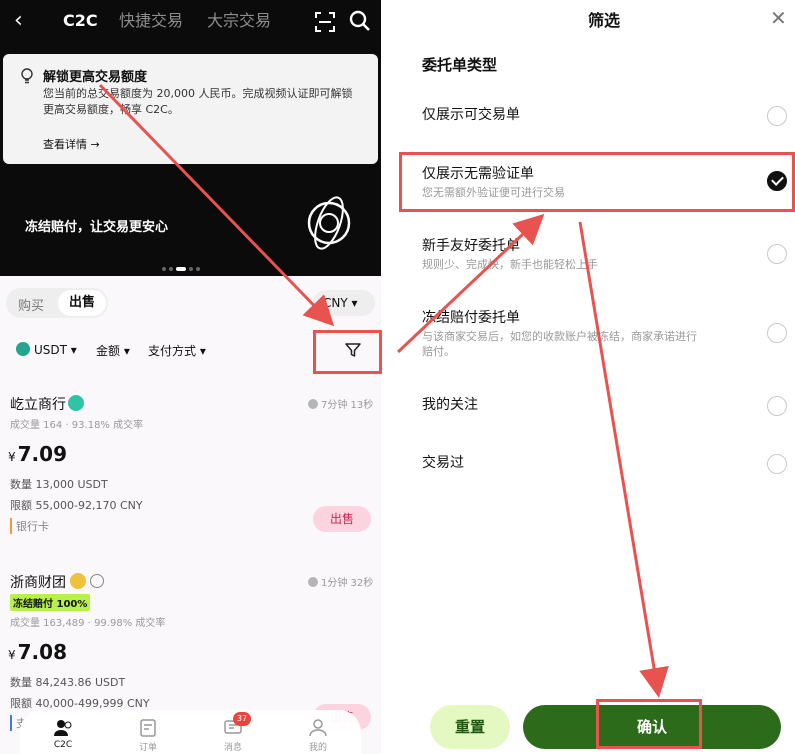  Describe the element at coordinates (318, 728) in the screenshot. I see `profile-icon` at that location.